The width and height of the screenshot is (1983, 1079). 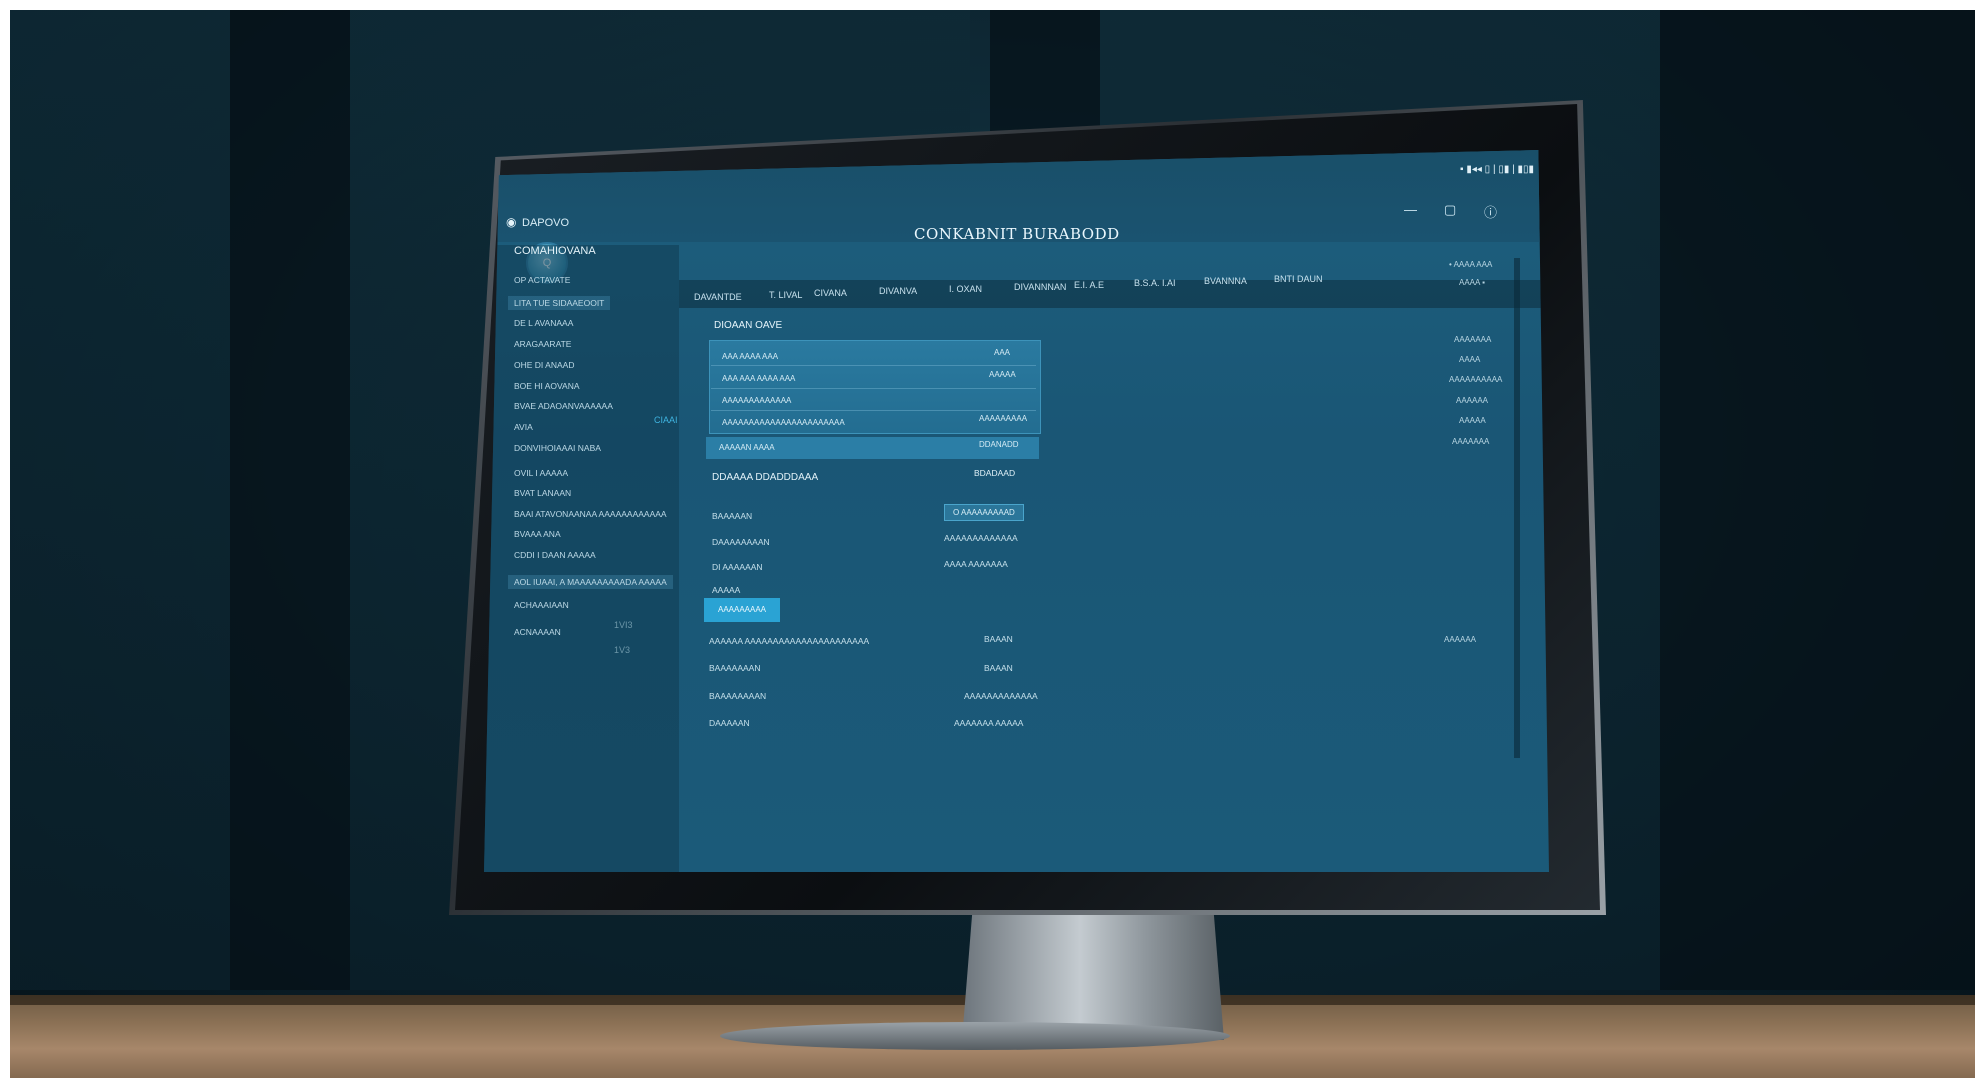 What do you see at coordinates (830, 293) in the screenshot?
I see `tab: CIVANA` at bounding box center [830, 293].